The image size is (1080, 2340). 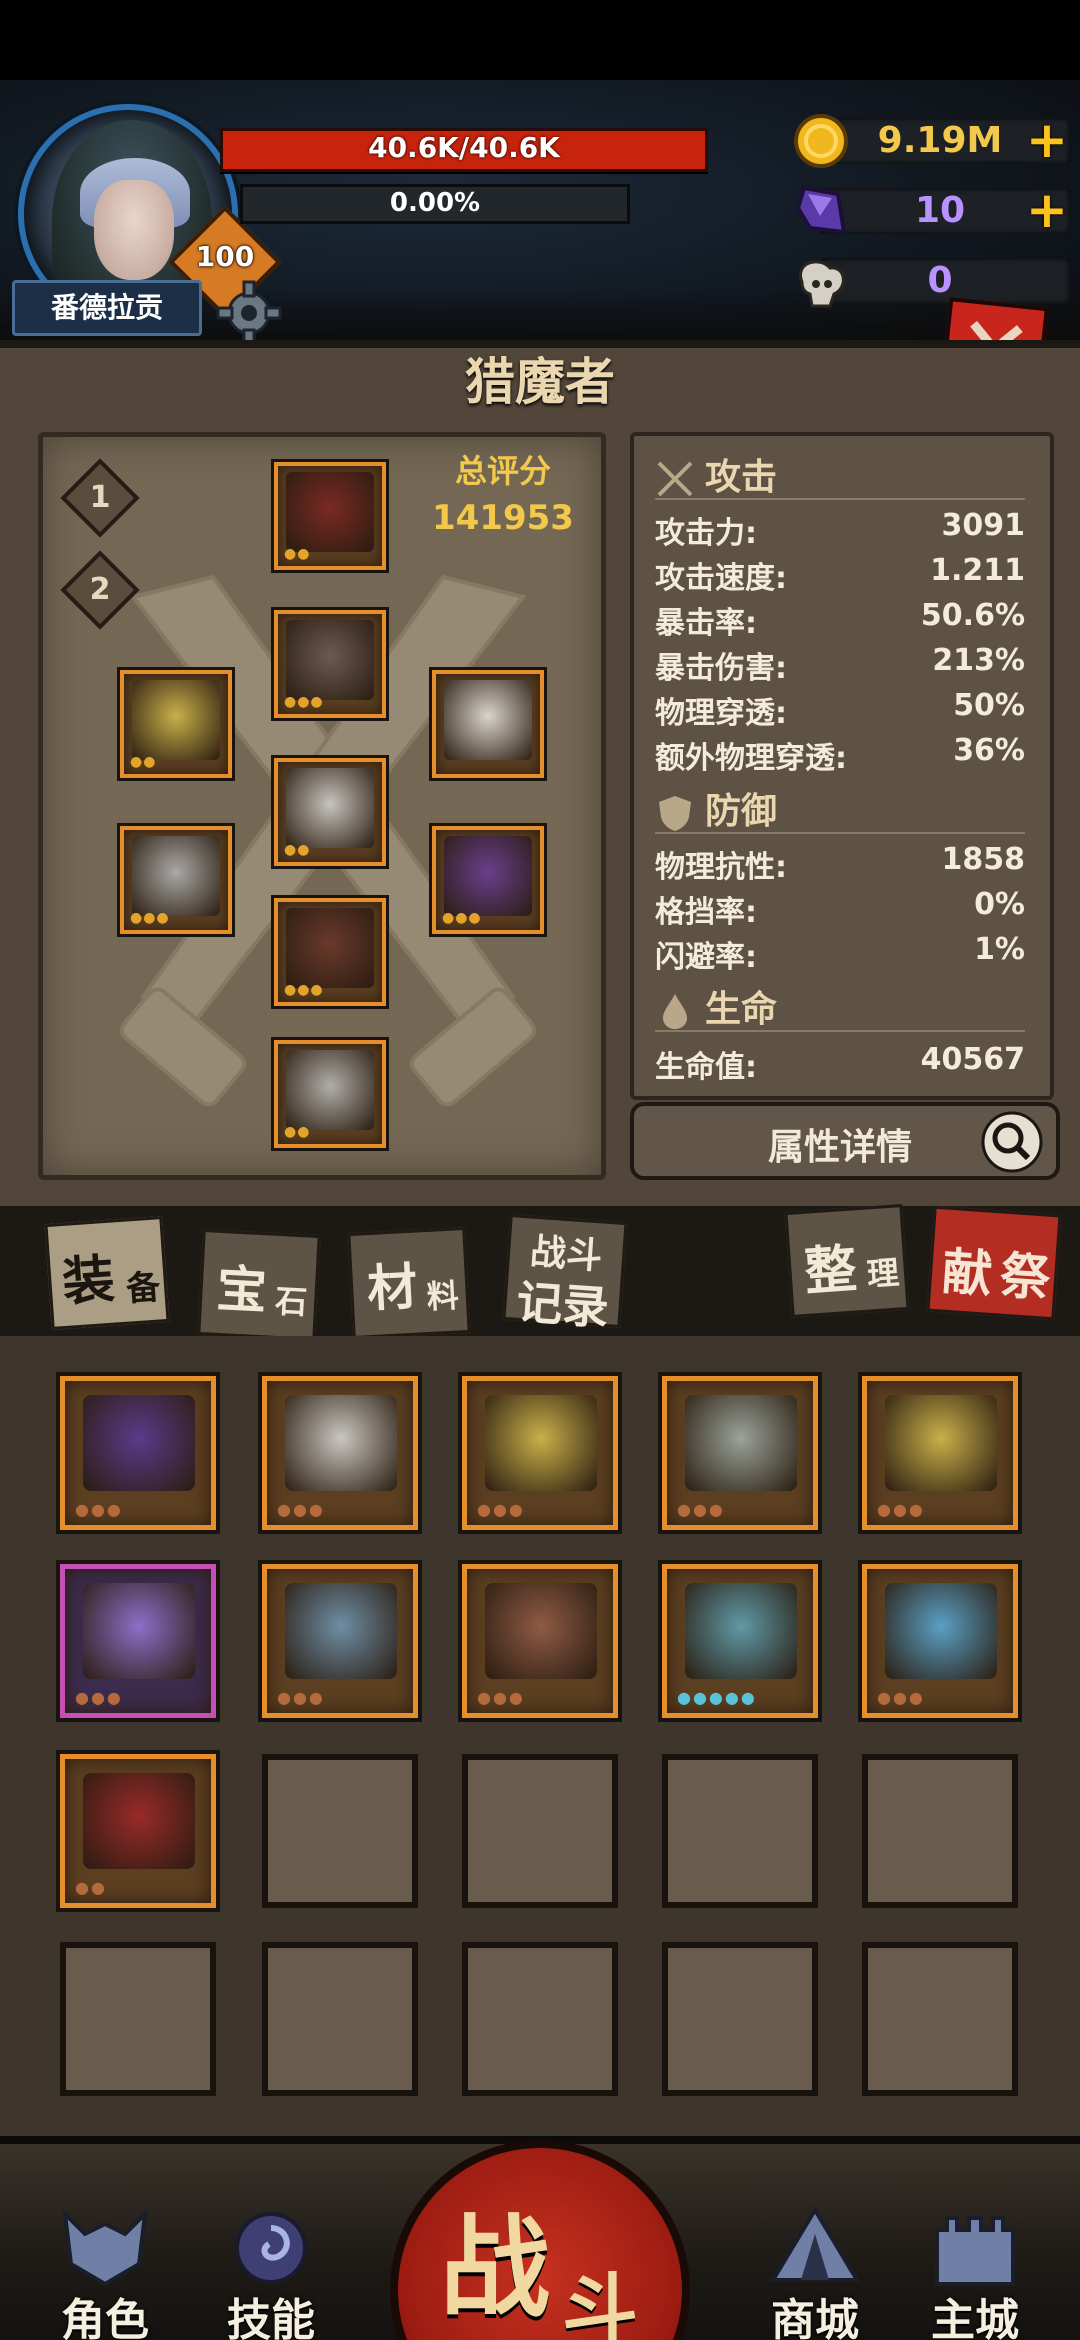 What do you see at coordinates (839, 1147) in the screenshot?
I see `attribute-details-label: 属性详情` at bounding box center [839, 1147].